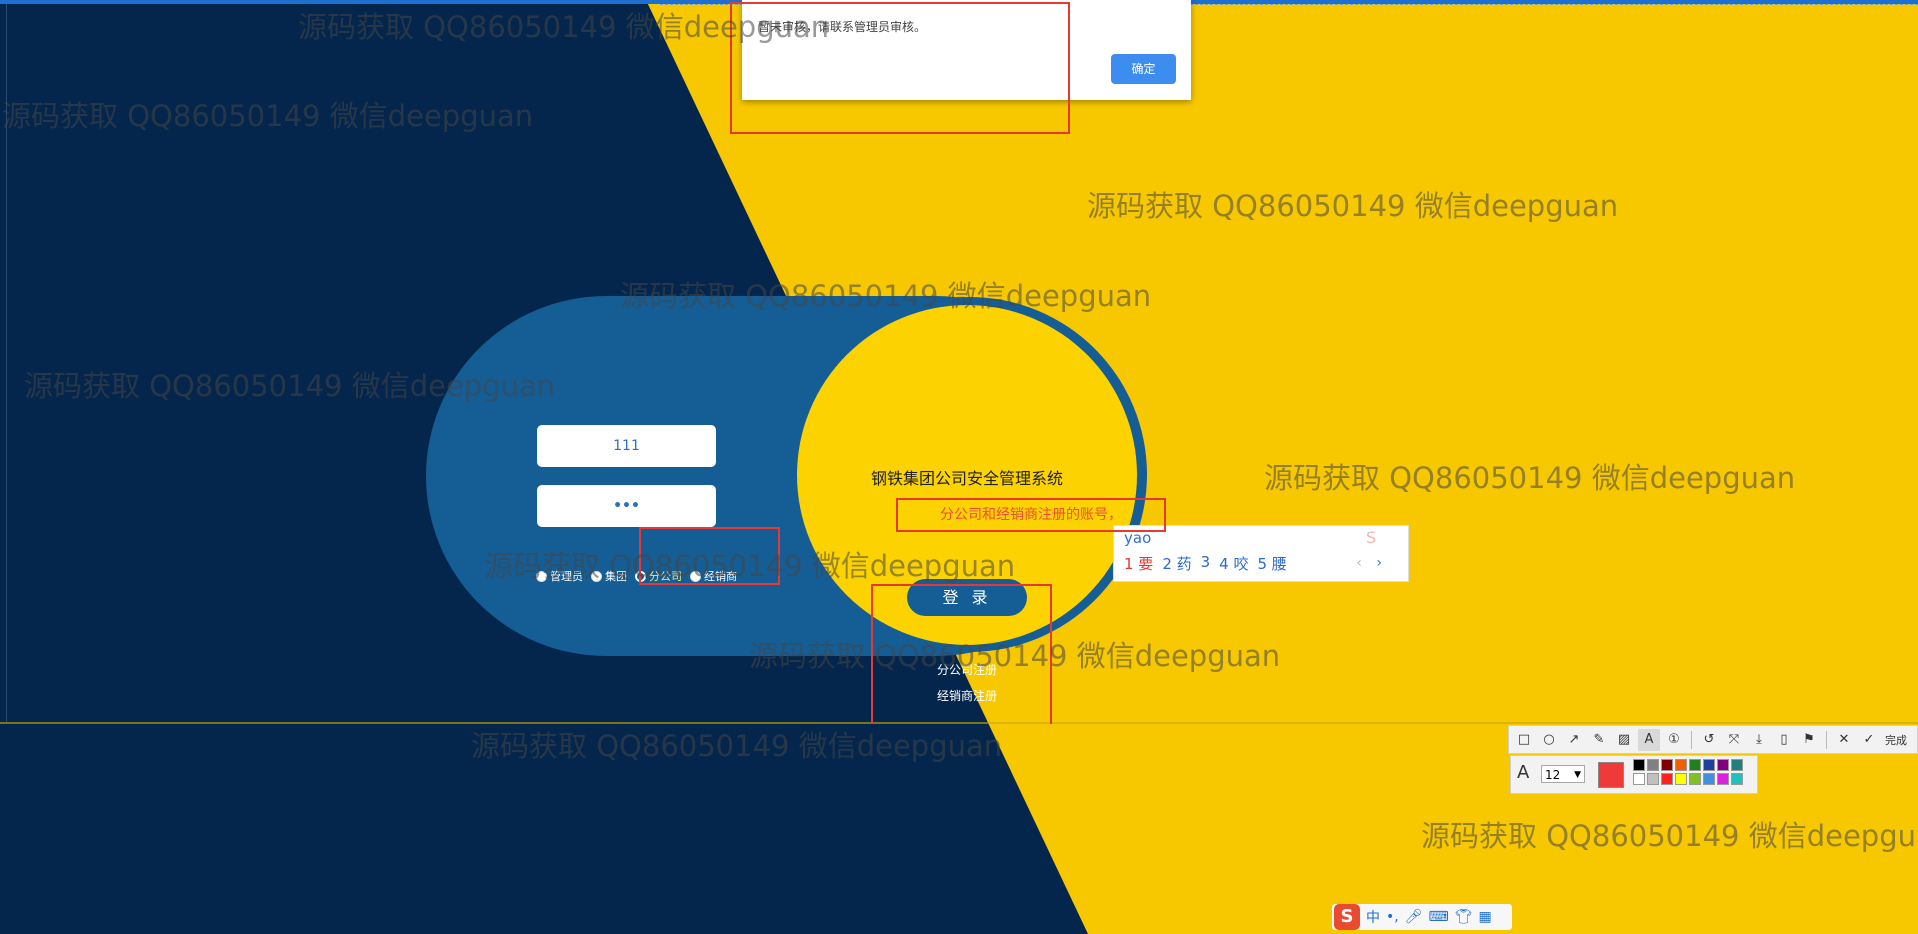 The width and height of the screenshot is (1918, 934). Describe the element at coordinates (1392, 917) in the screenshot. I see `punctuation-icon: •,` at that location.